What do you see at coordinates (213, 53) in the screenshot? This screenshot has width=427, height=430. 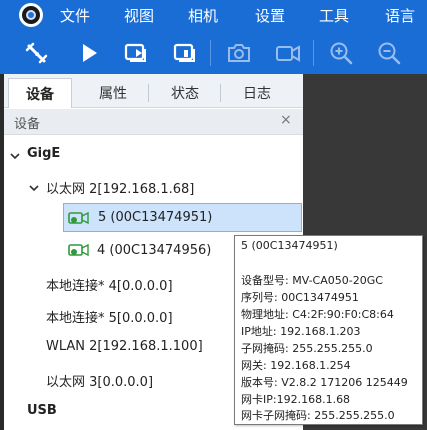 I see `toolbar` at bounding box center [213, 53].